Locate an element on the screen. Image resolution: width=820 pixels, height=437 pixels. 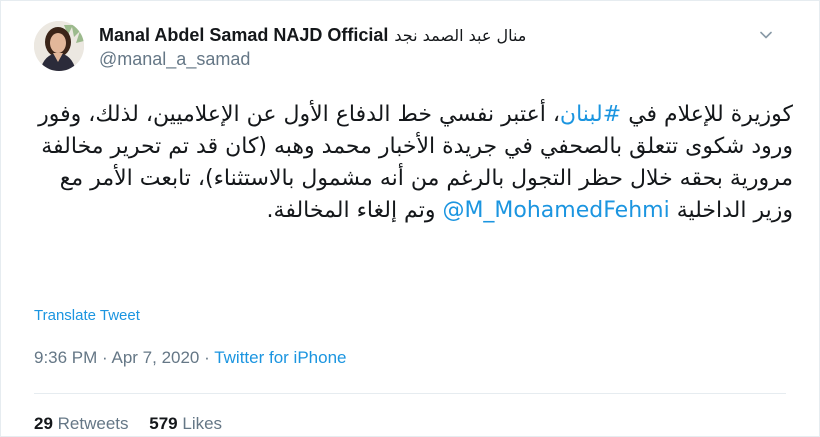
translate-tweet-link: Translate Tweet is located at coordinates (87, 315).